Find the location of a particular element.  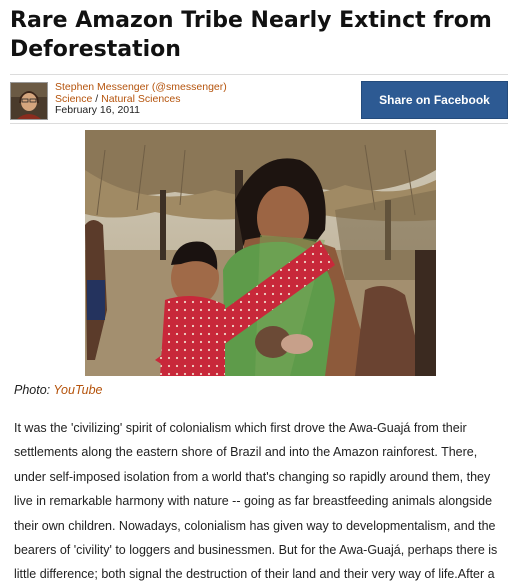

byline-divider is located at coordinates (259, 123).